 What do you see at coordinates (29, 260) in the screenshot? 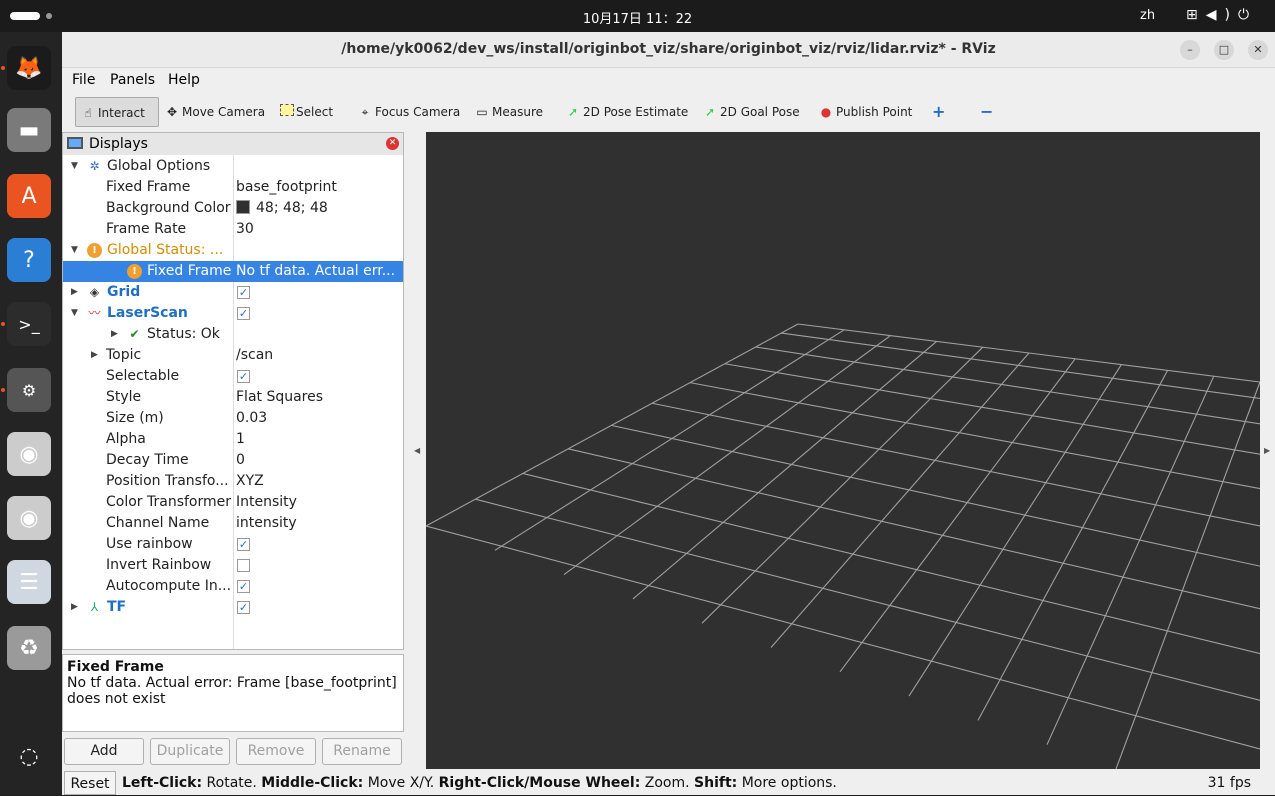
I see `dock-help: ?` at bounding box center [29, 260].